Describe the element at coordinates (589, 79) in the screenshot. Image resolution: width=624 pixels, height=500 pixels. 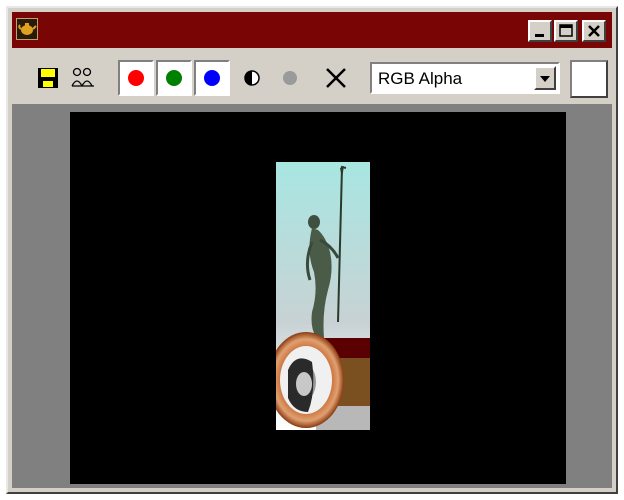
I see `color-swatch` at that location.